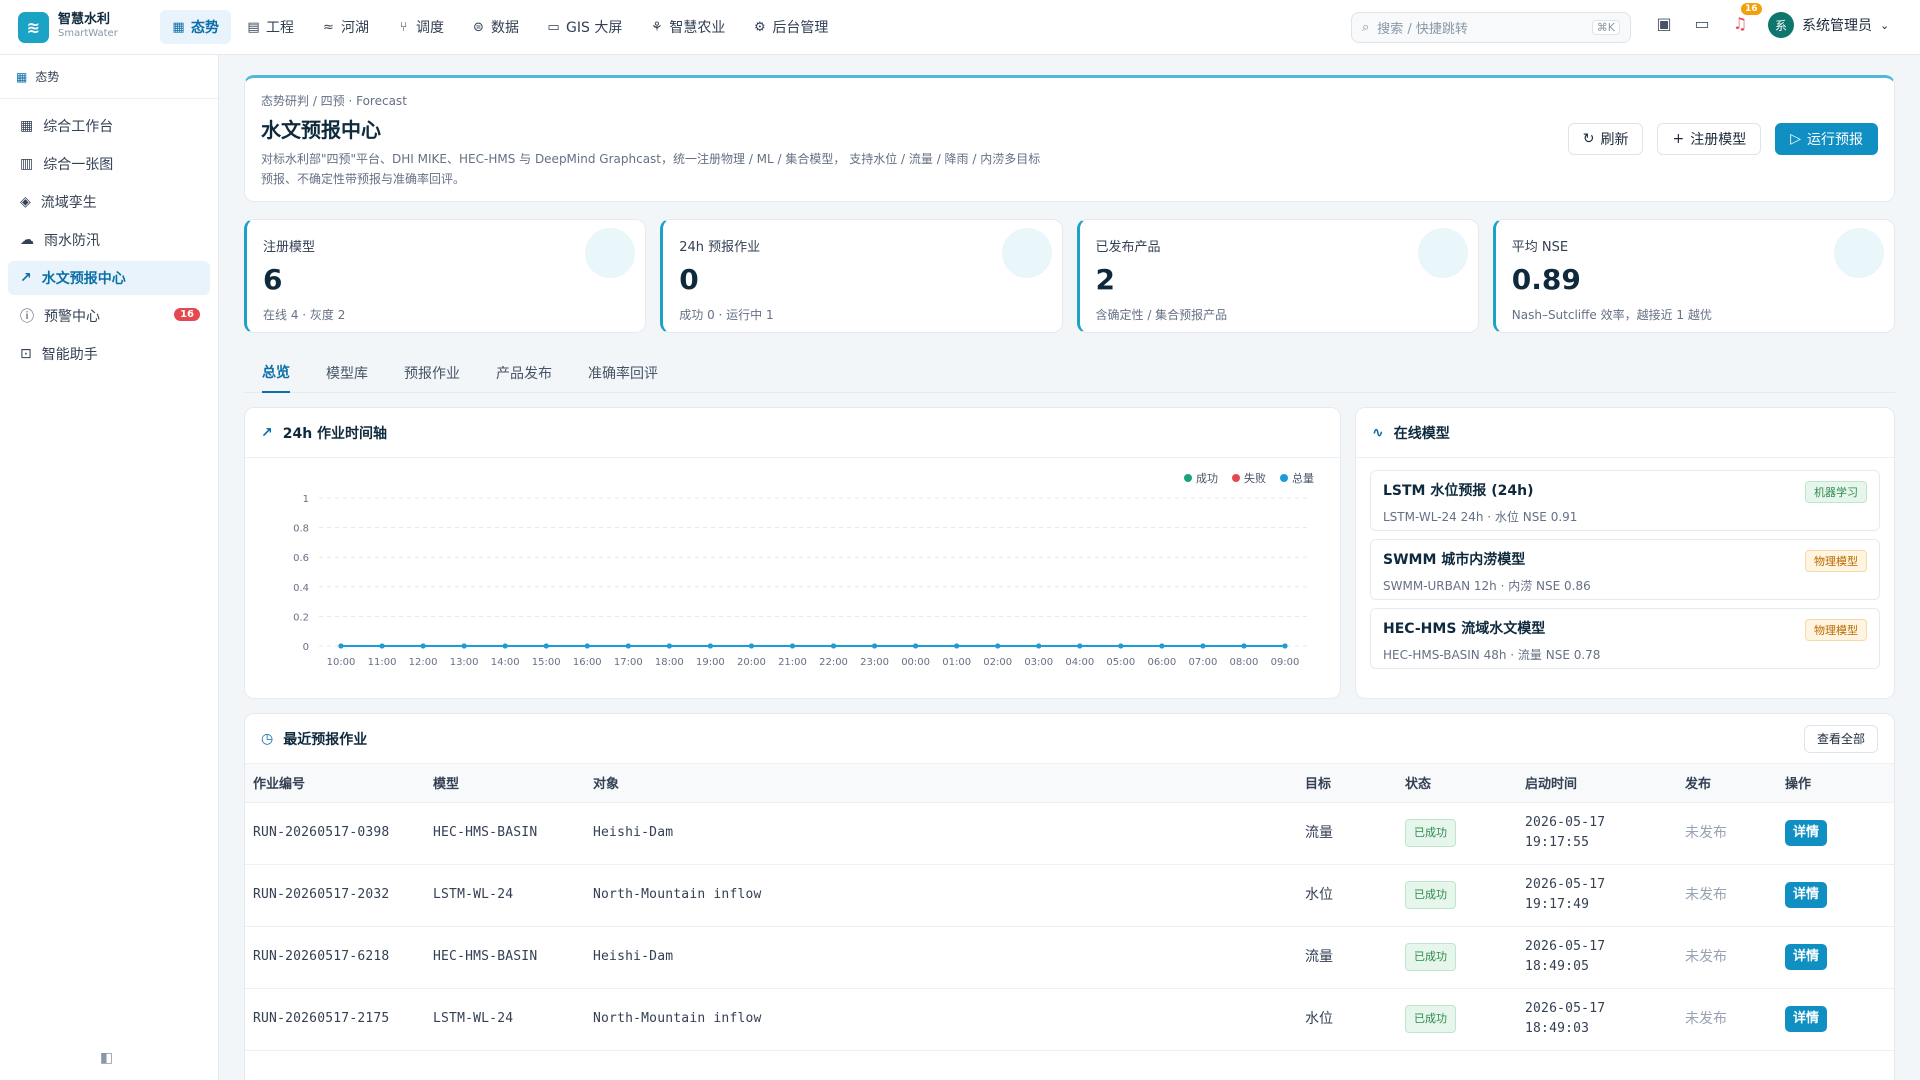 Image resolution: width=1920 pixels, height=1080 pixels. Describe the element at coordinates (33, 27) in the screenshot. I see `waves-icon: ≋` at that location.